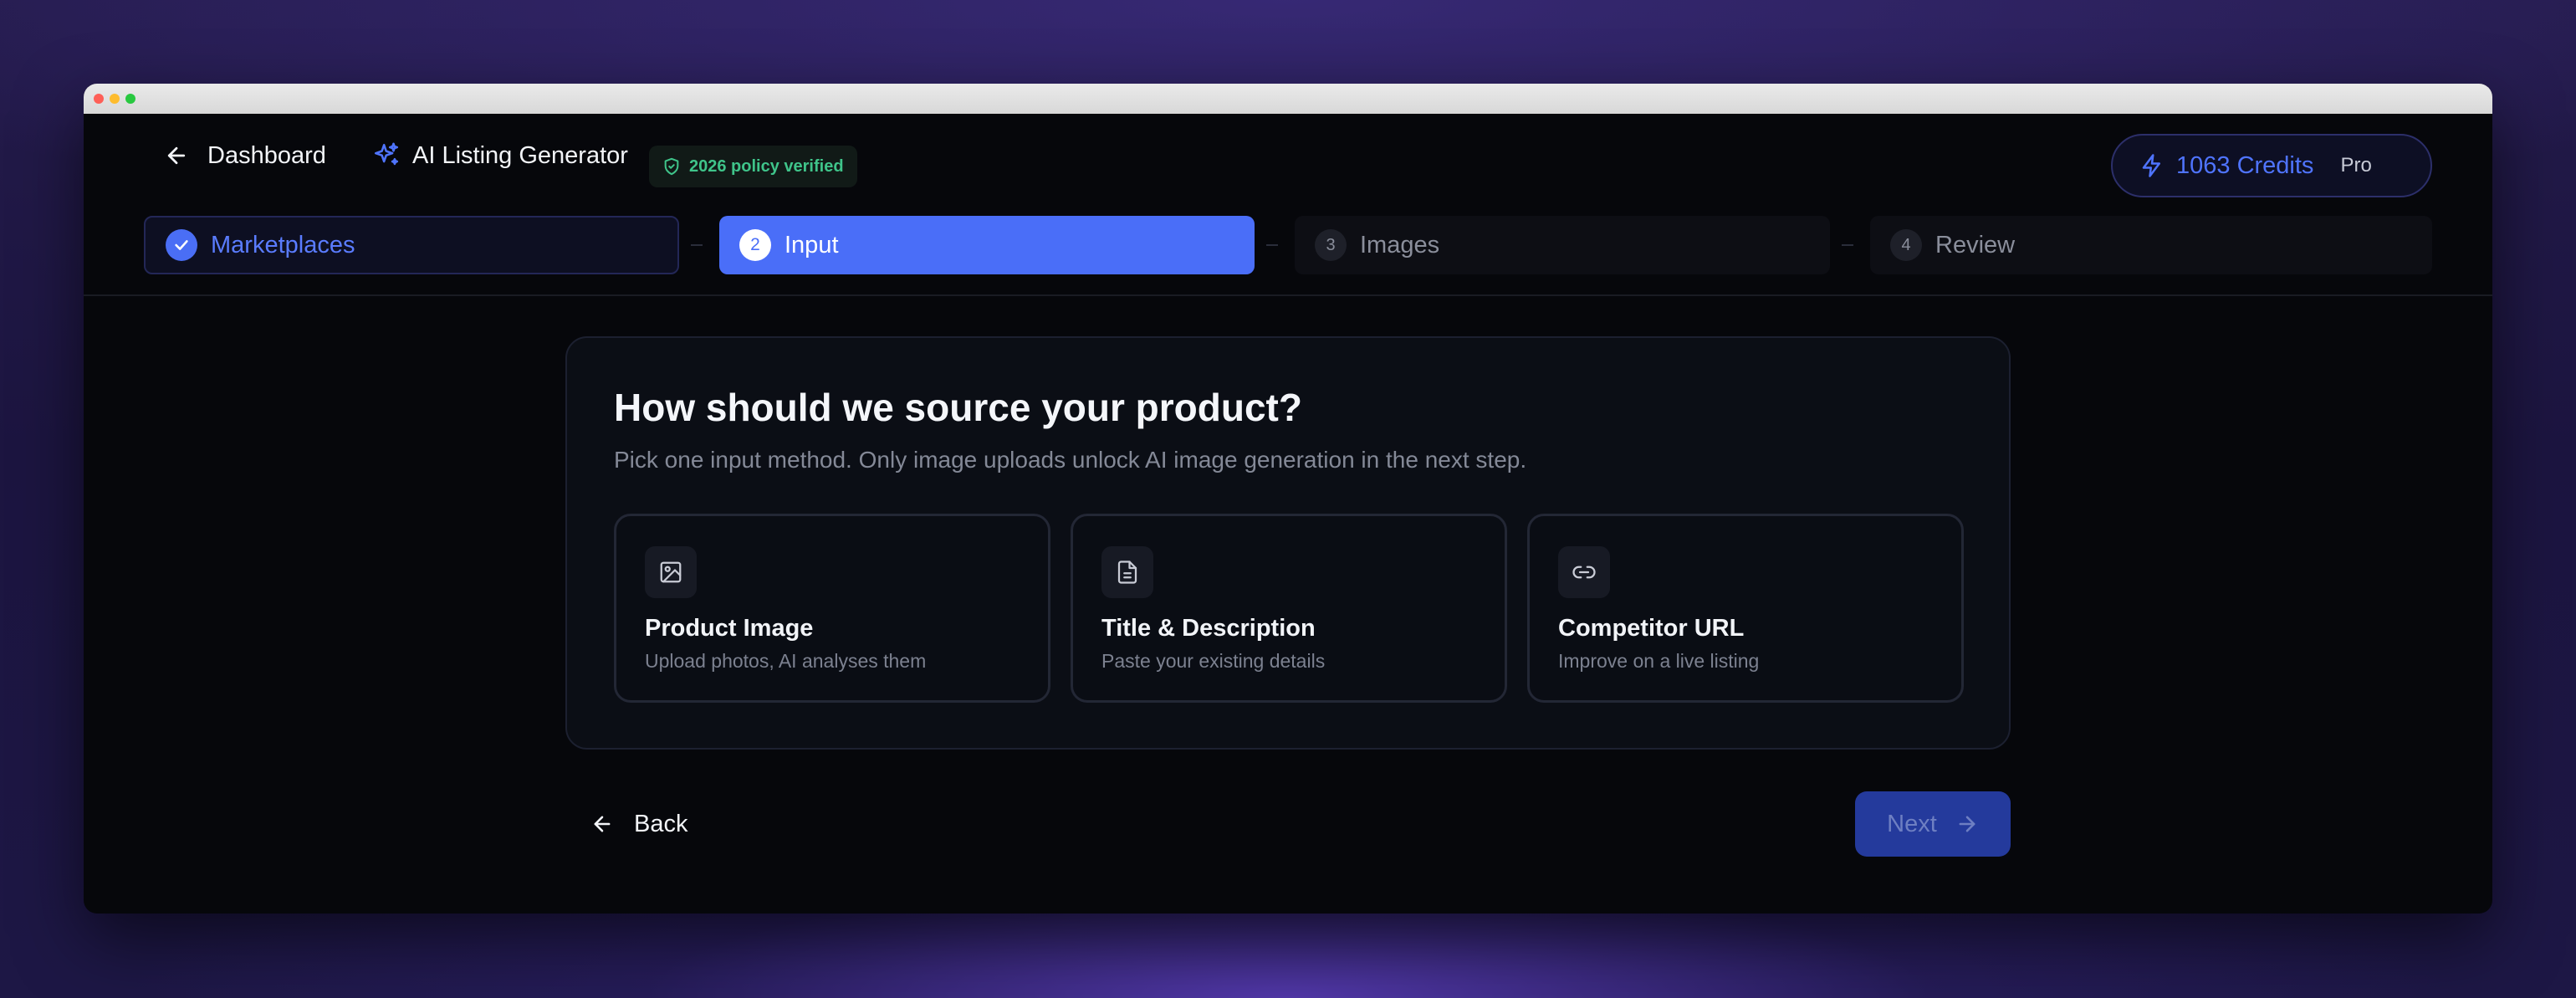  I want to click on step-label: Review, so click(1975, 244).